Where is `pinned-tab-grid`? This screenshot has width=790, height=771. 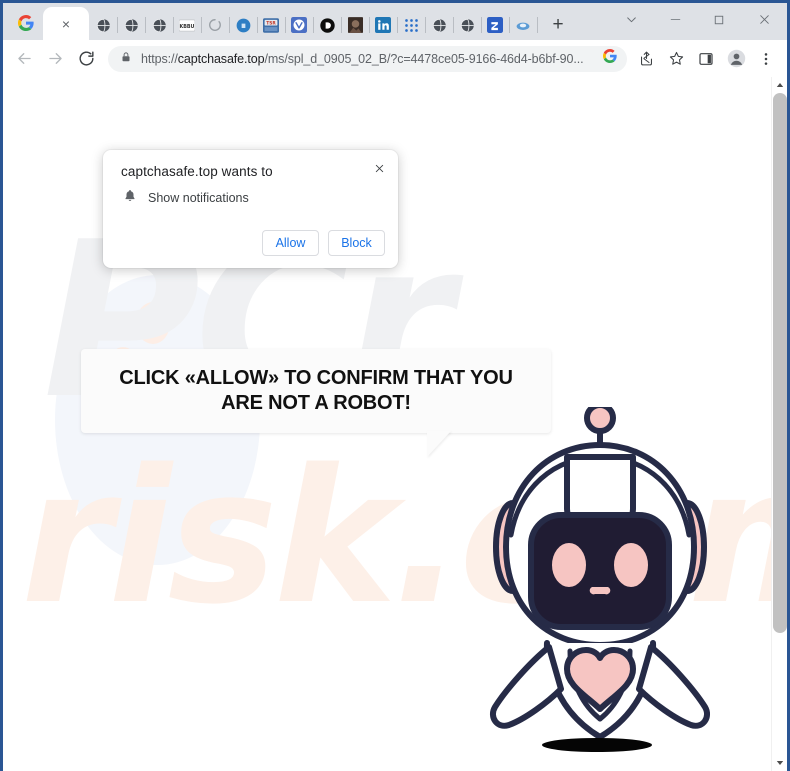
pinned-tab-grid is located at coordinates (411, 25).